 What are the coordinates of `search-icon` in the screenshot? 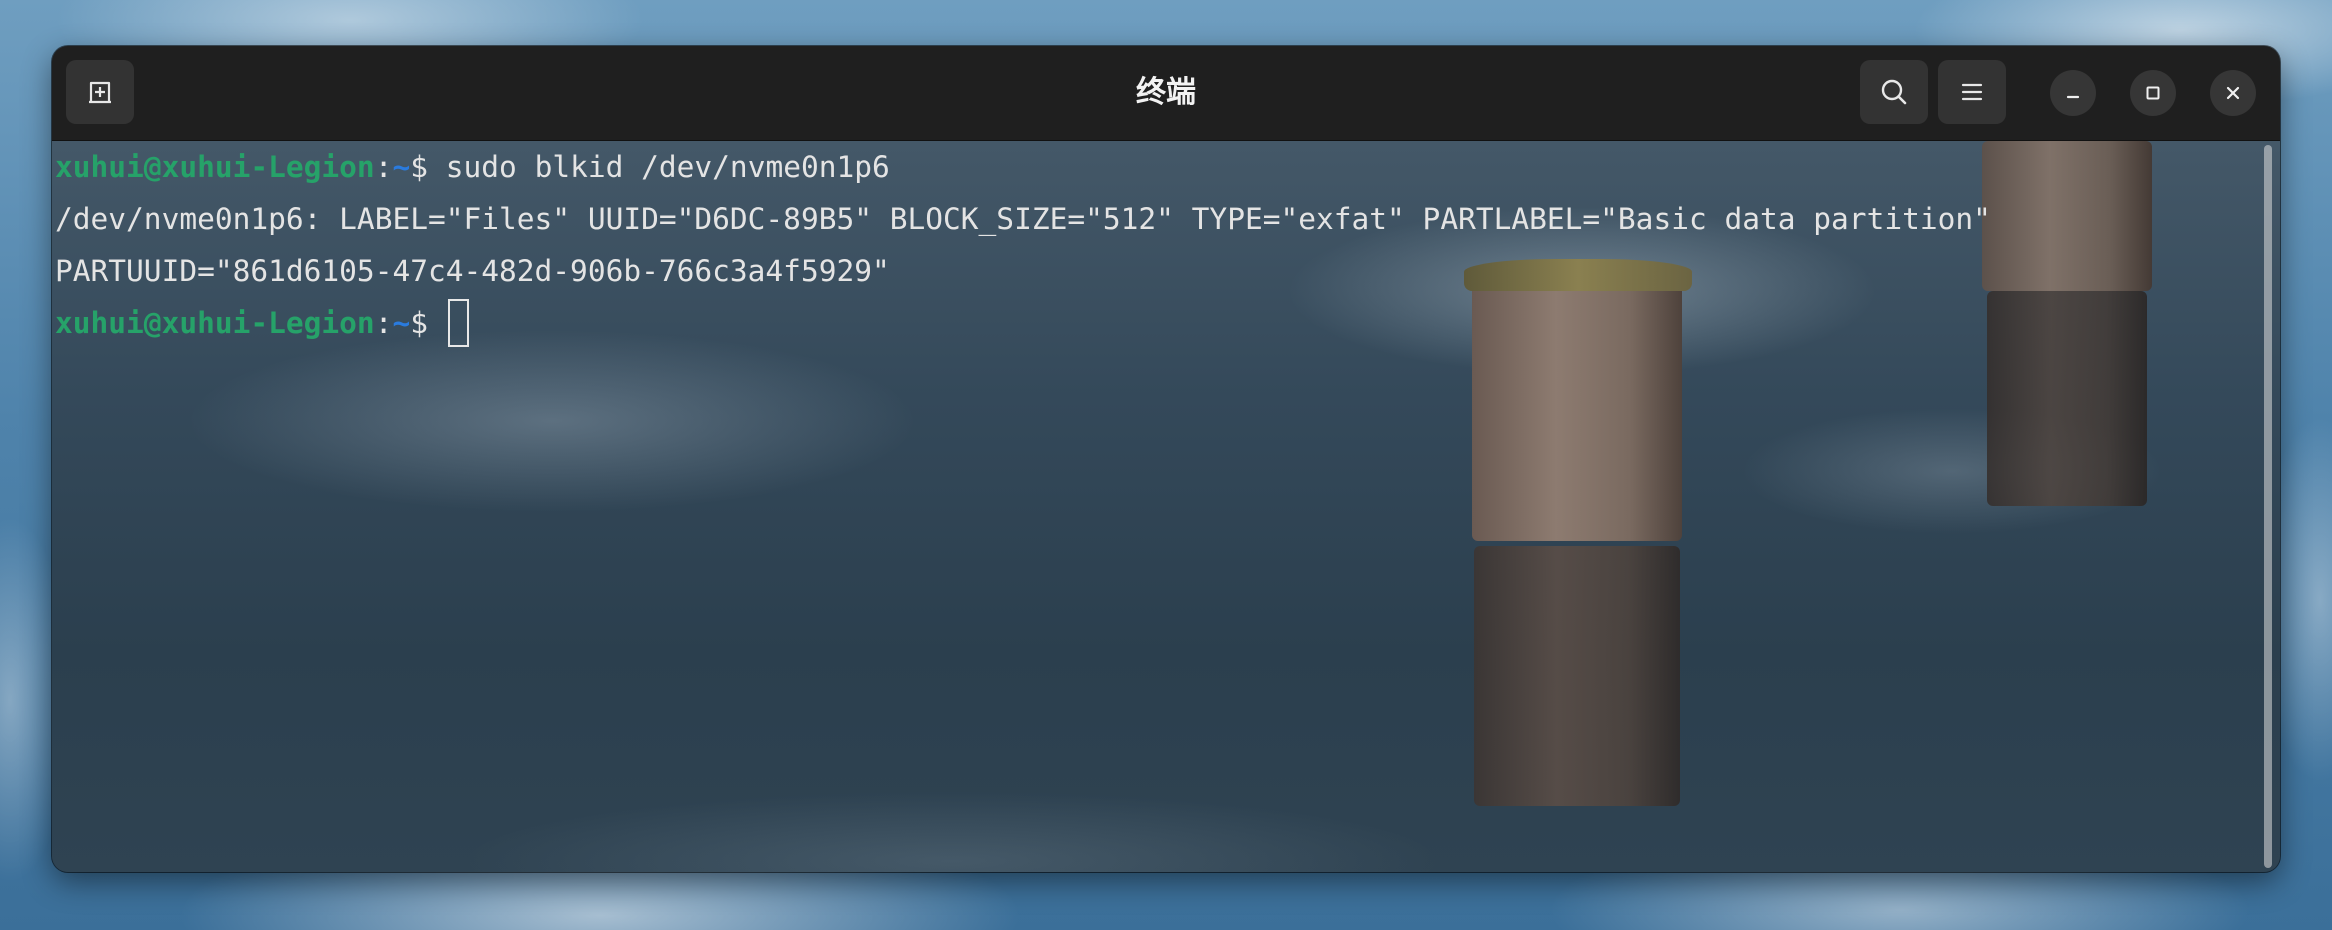 It's located at (1894, 92).